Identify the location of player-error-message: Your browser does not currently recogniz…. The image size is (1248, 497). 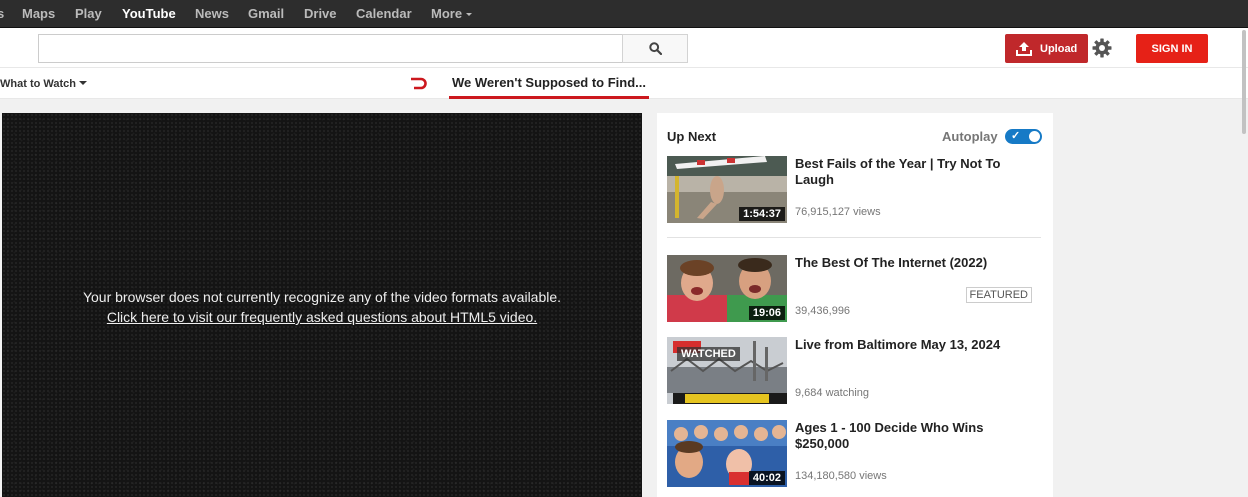
(322, 307).